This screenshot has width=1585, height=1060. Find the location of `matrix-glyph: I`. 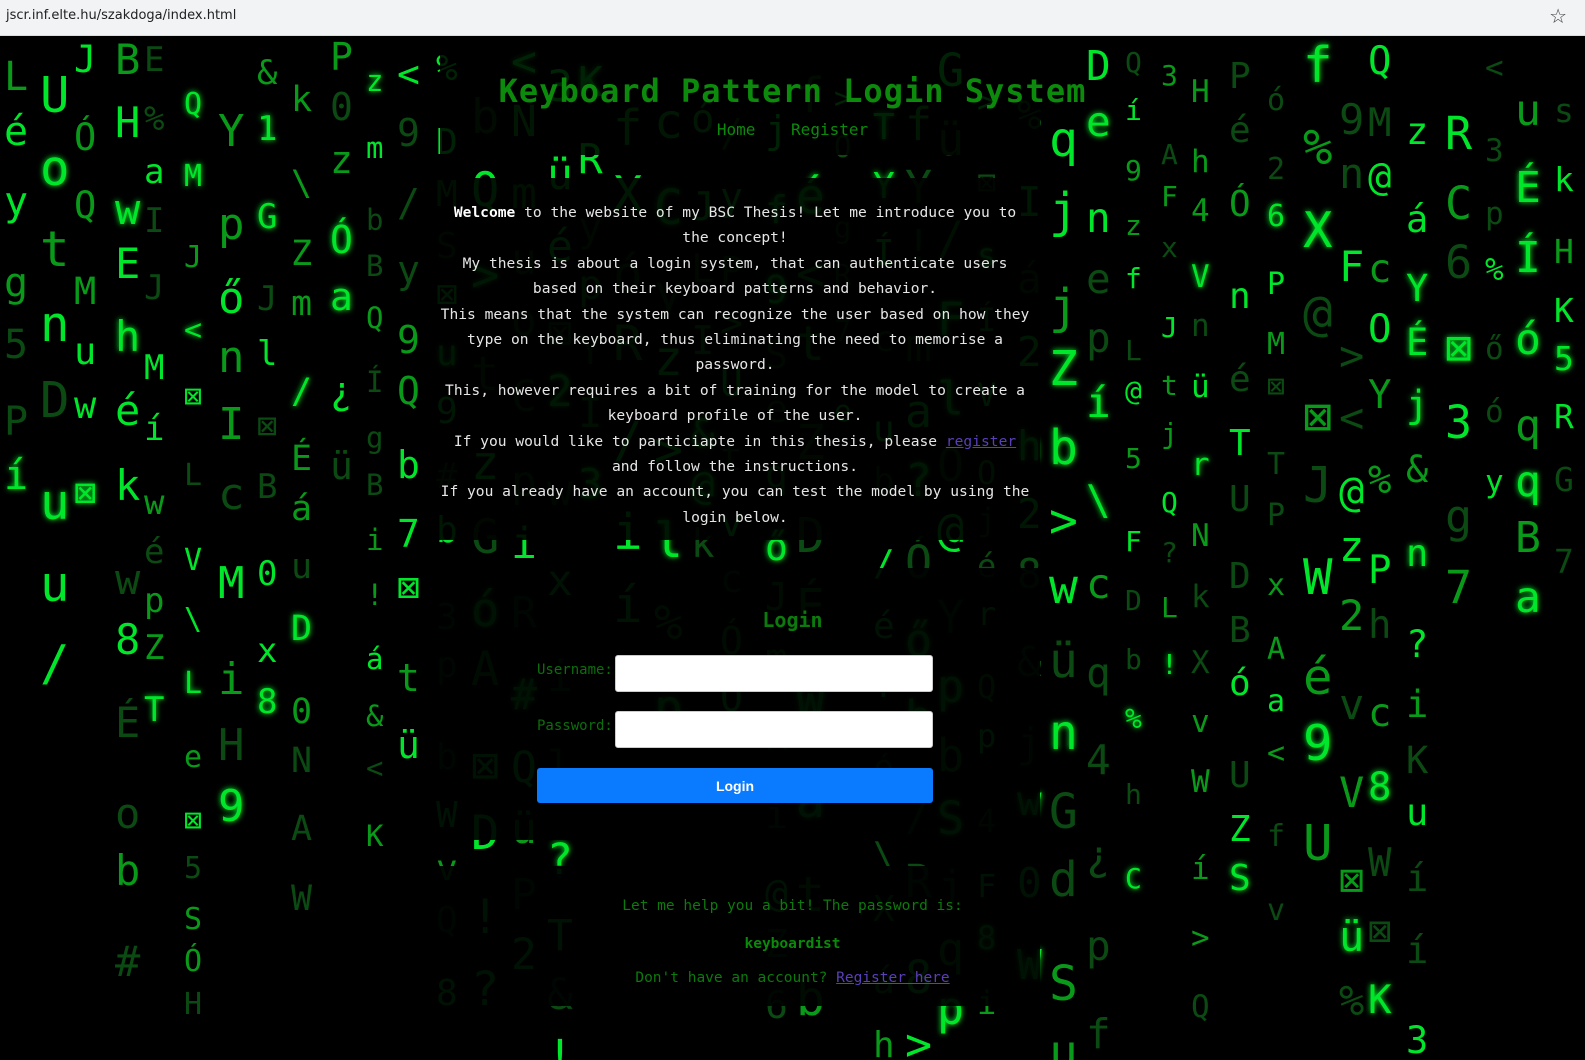

matrix-glyph: I is located at coordinates (231, 424).